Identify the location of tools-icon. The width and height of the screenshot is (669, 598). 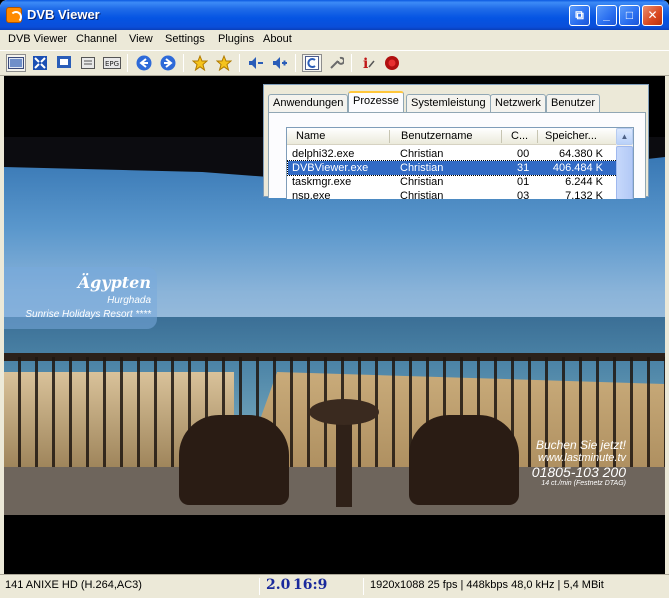
(336, 63).